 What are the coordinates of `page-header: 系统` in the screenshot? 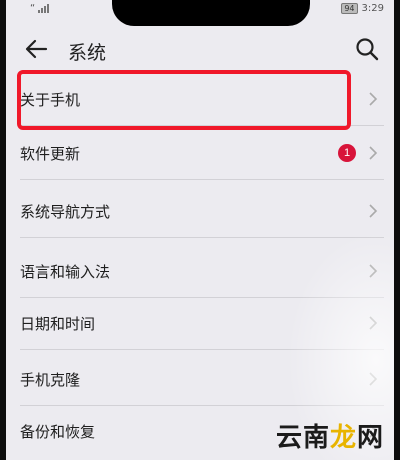 It's located at (200, 50).